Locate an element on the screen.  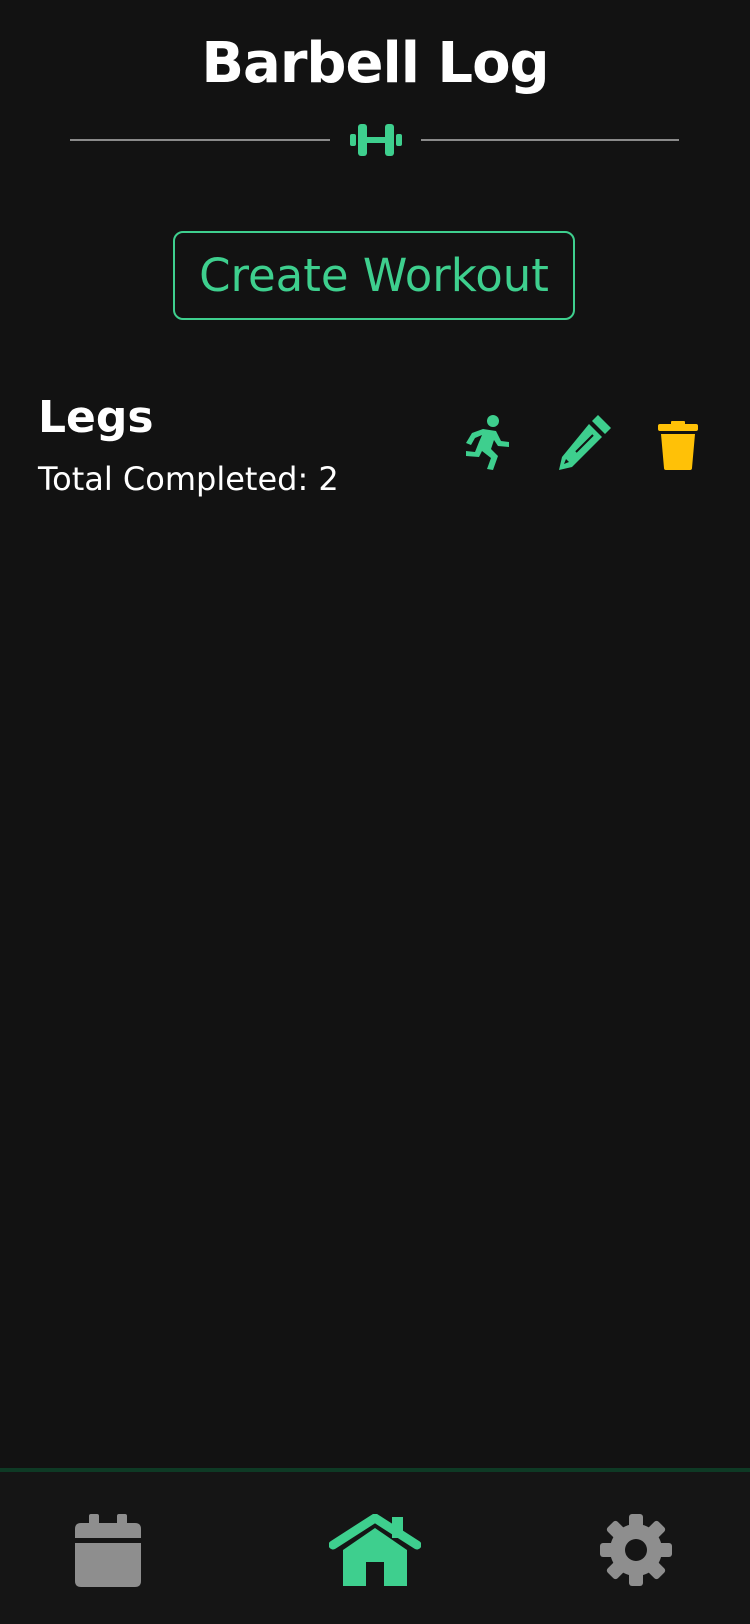
running-icon is located at coordinates (491, 442).